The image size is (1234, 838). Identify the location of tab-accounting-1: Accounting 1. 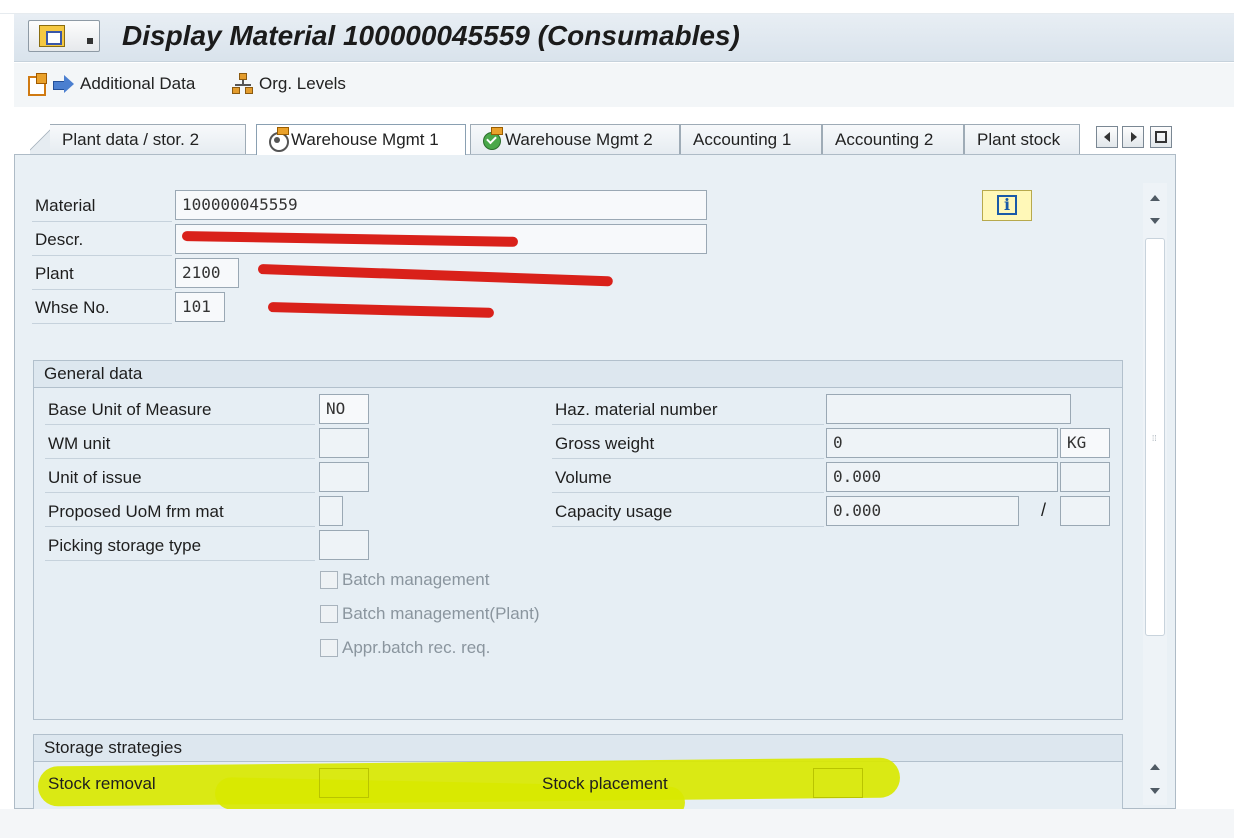
(751, 139).